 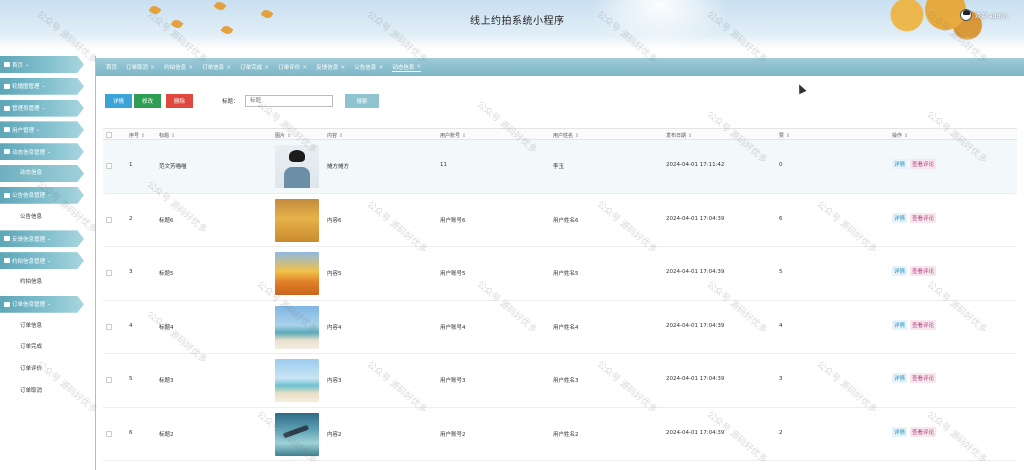 I want to click on tab-5: 订单评价 ×, so click(x=292, y=67).